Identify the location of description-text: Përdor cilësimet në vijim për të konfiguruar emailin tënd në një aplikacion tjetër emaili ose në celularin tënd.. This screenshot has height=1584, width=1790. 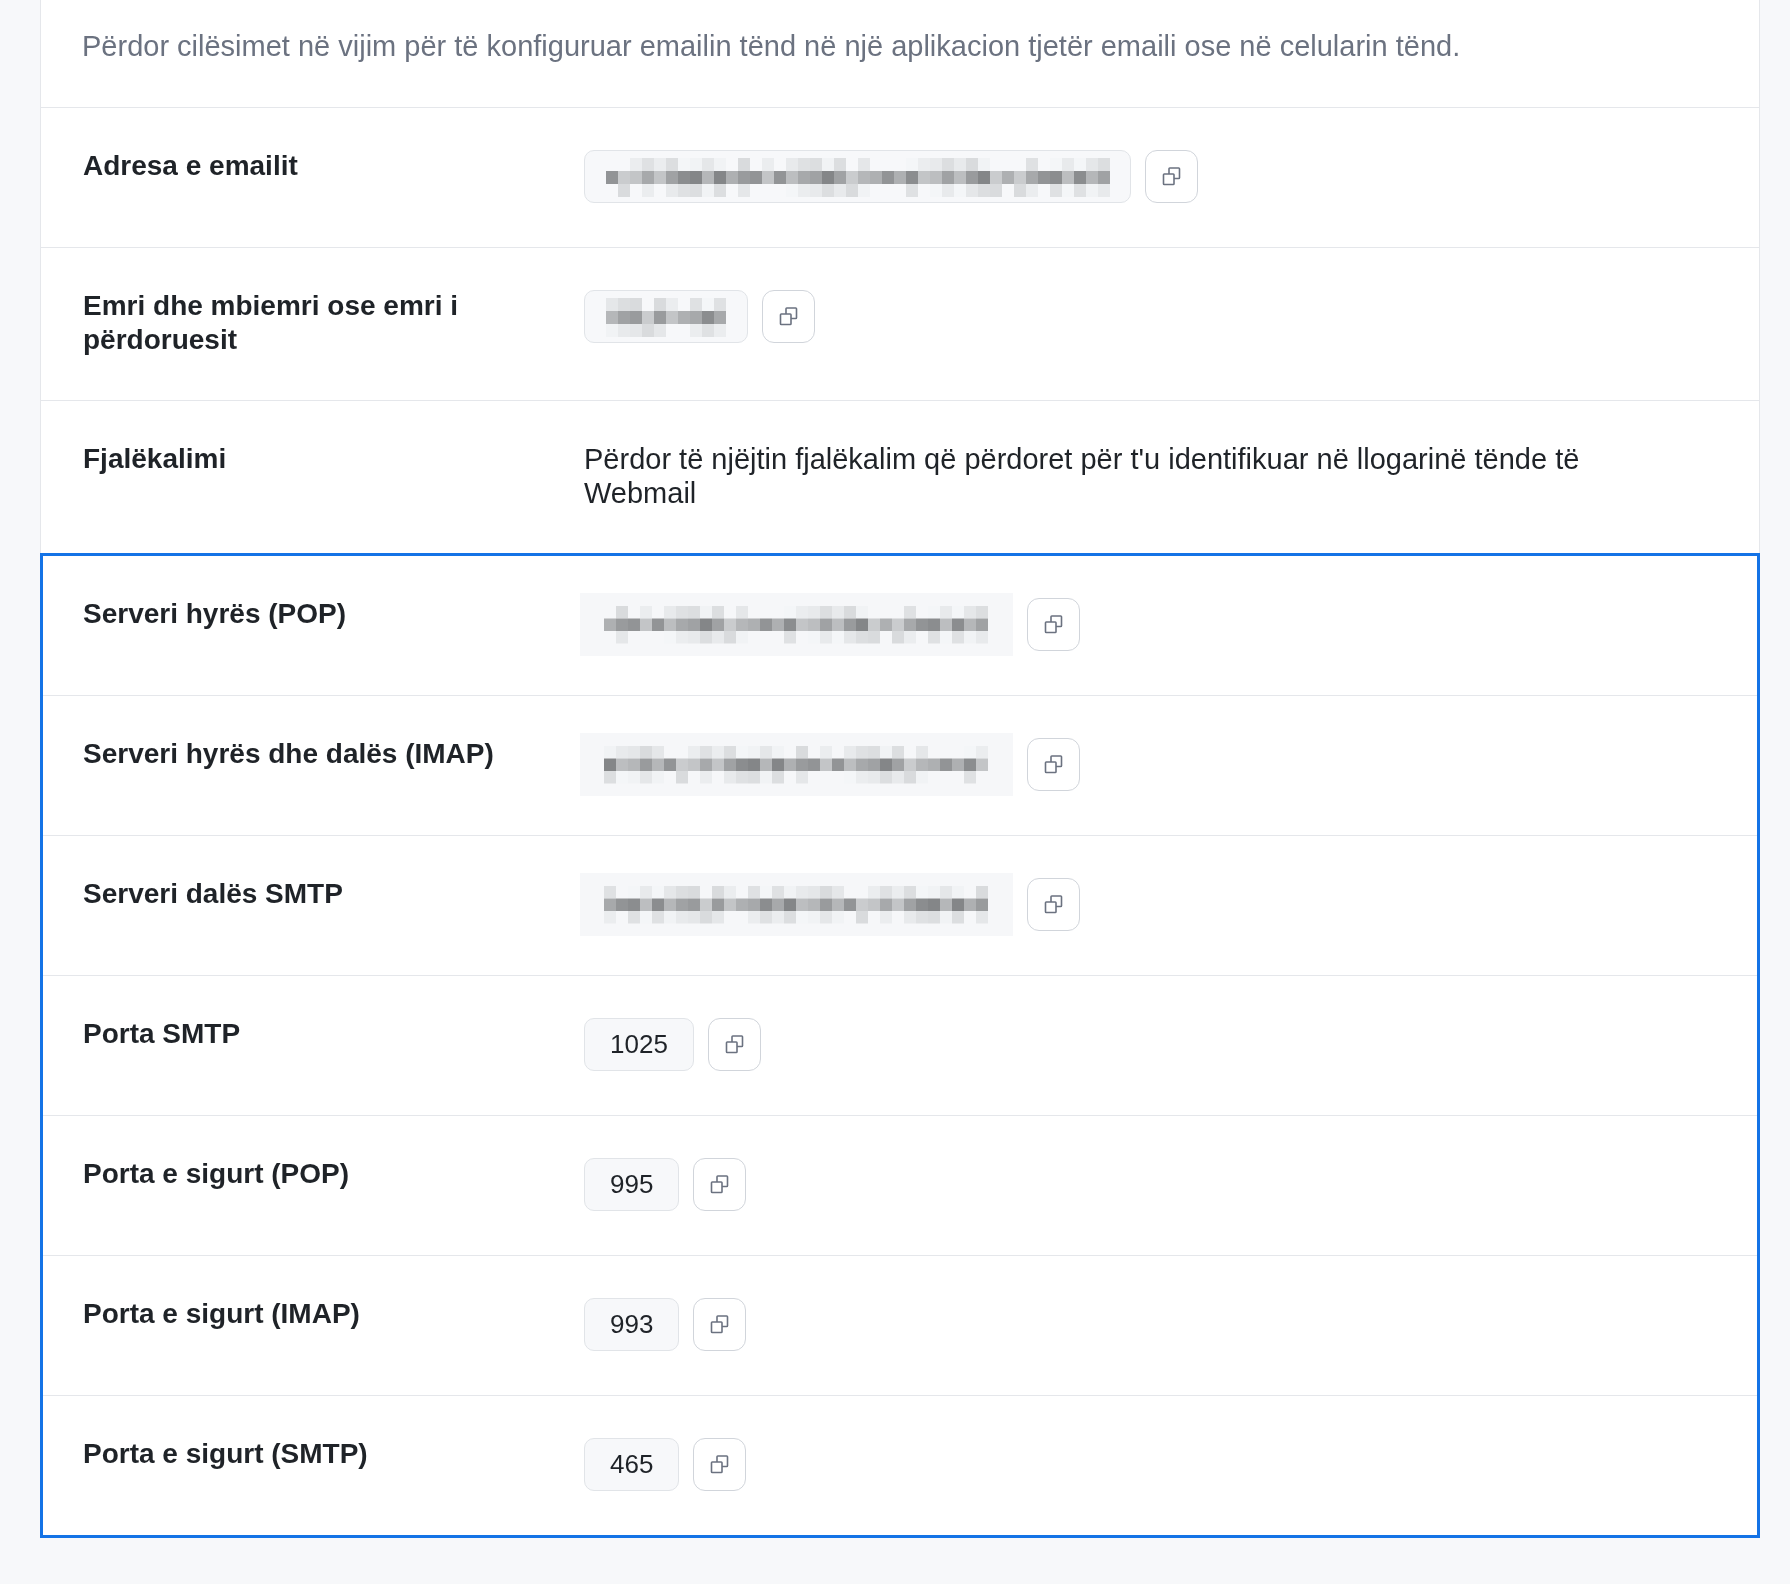
(772, 46).